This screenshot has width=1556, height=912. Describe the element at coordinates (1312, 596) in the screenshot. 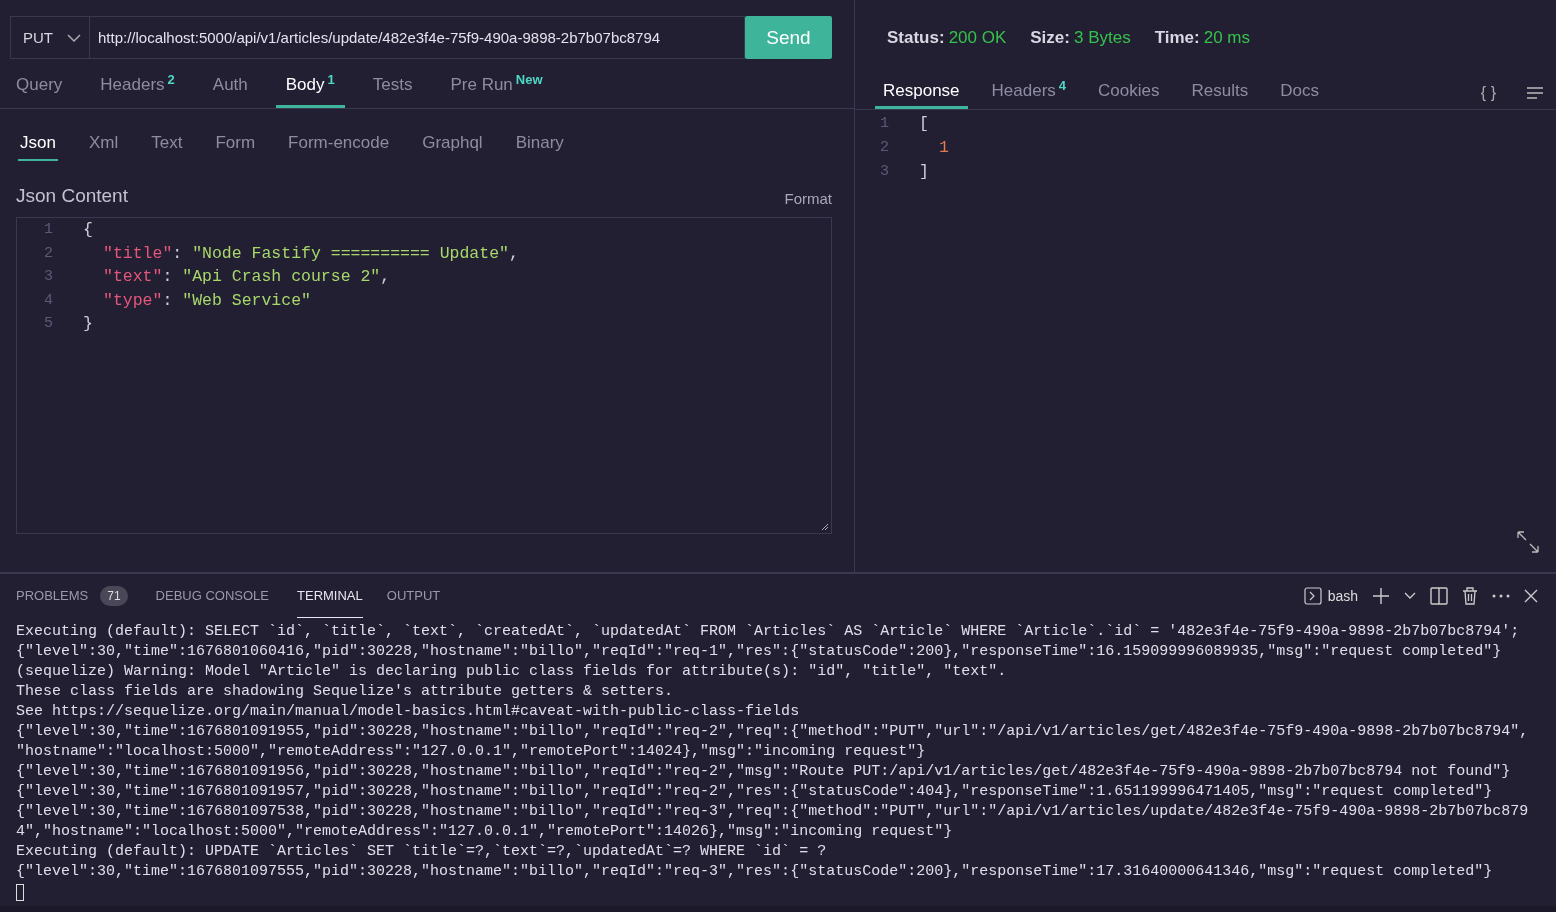

I see `terminal-icon` at that location.